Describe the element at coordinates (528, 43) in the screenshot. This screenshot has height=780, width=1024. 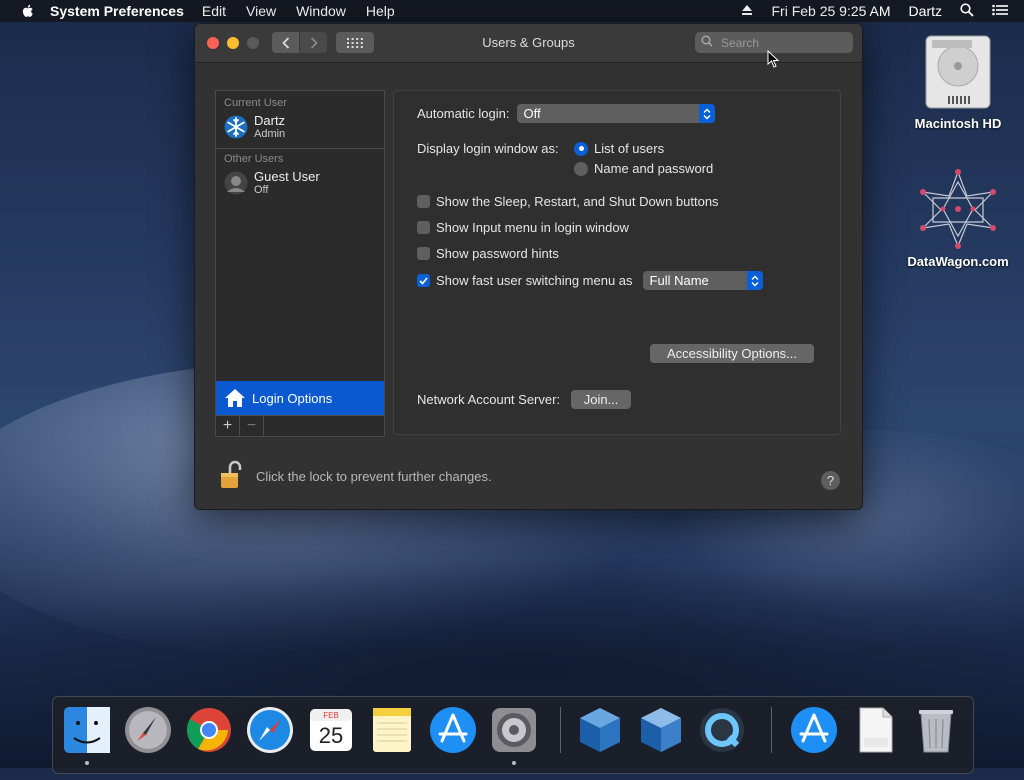
I see `title-bar: Users & Groups` at that location.